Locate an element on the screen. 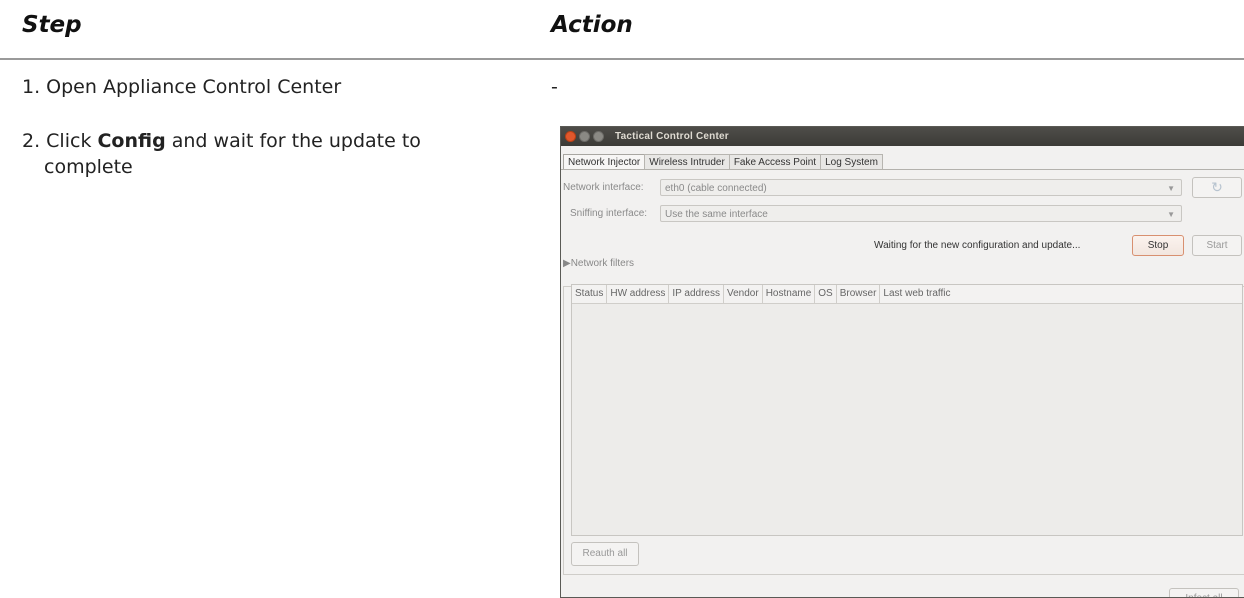 The width and height of the screenshot is (1244, 598). column-last-web-traffic: Last web traffic is located at coordinates (916, 294).